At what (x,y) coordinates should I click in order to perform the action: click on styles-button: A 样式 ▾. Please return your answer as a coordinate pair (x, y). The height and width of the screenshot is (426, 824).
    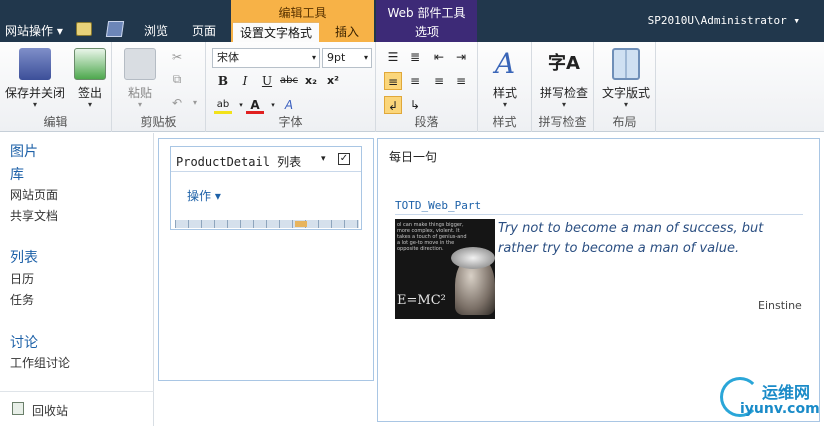
    Looking at the image, I should click on (505, 78).